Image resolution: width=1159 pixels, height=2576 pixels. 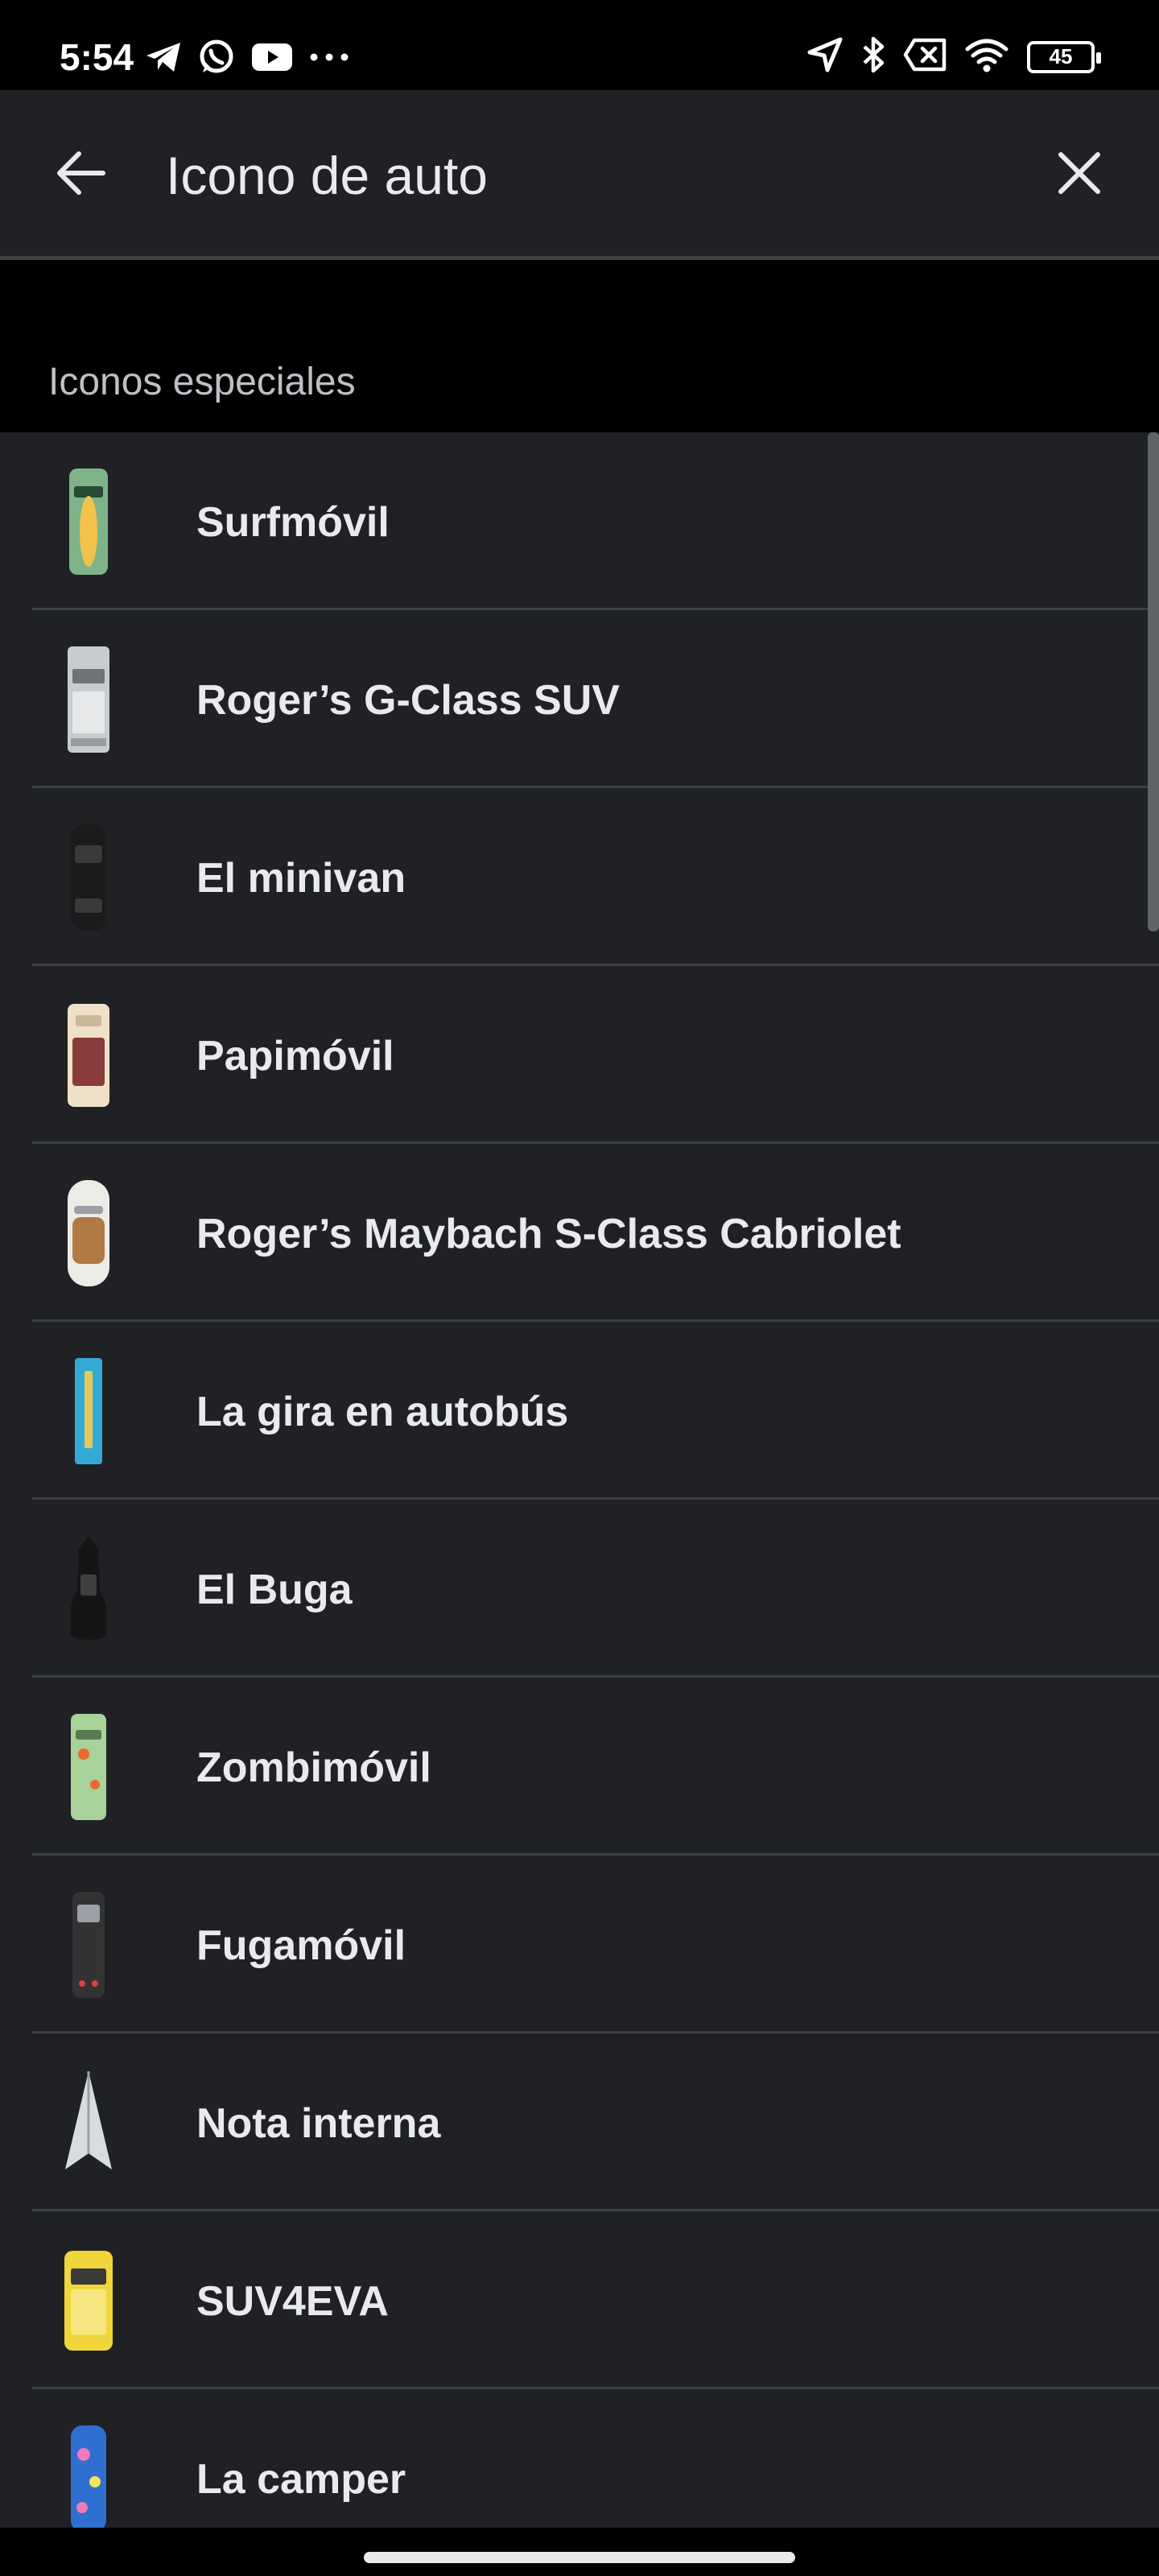 I want to click on list-item-maybach-cabriolet: Roger’s Maybach S-Class Cabriolet, so click(x=579, y=1233).